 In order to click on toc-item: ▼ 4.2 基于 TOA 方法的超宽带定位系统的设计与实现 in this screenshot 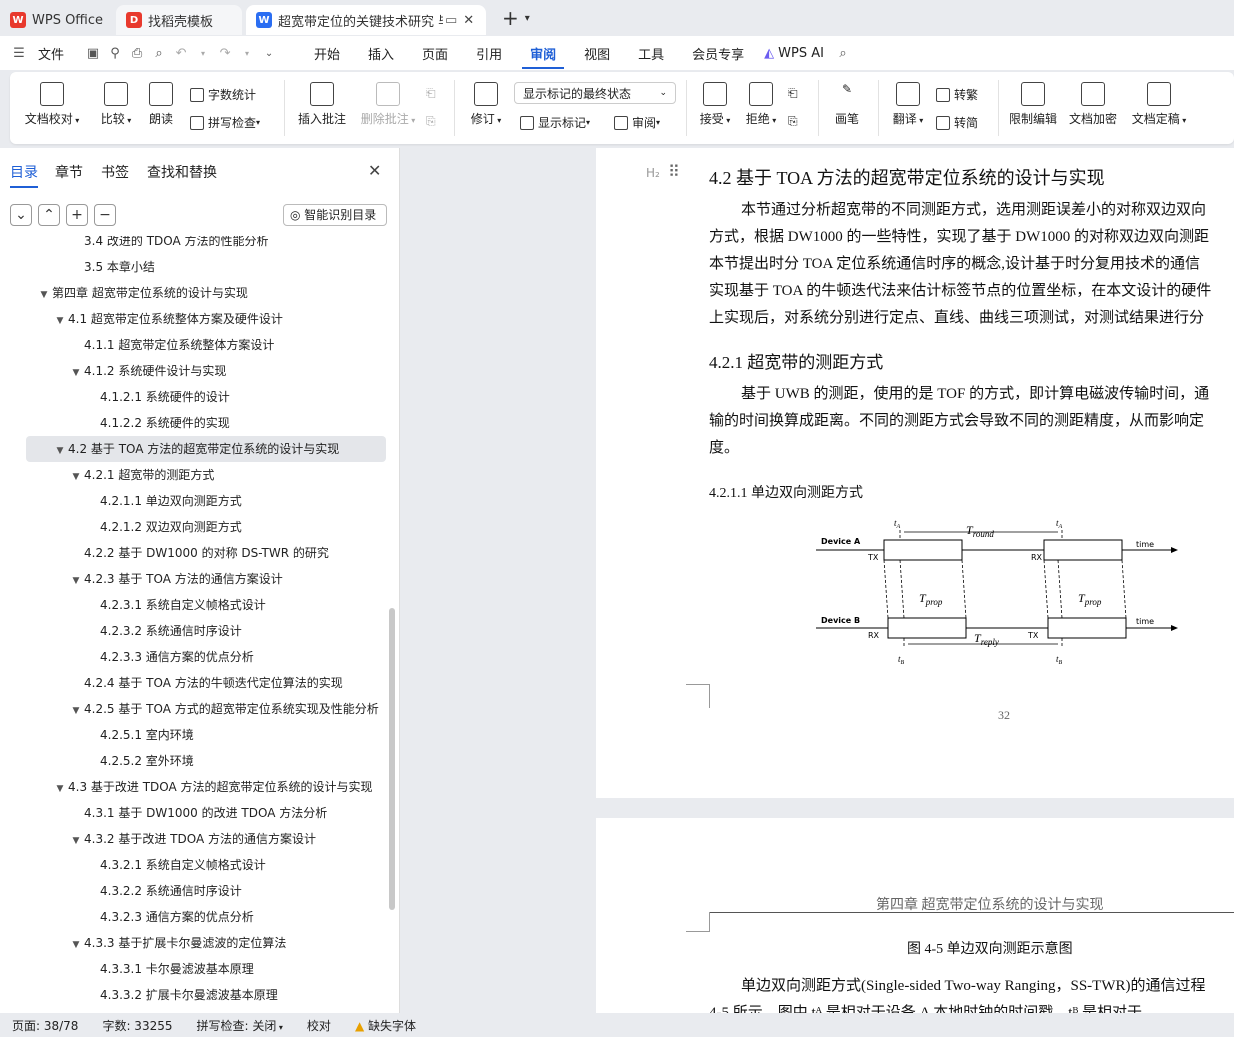, I will do `click(206, 449)`.